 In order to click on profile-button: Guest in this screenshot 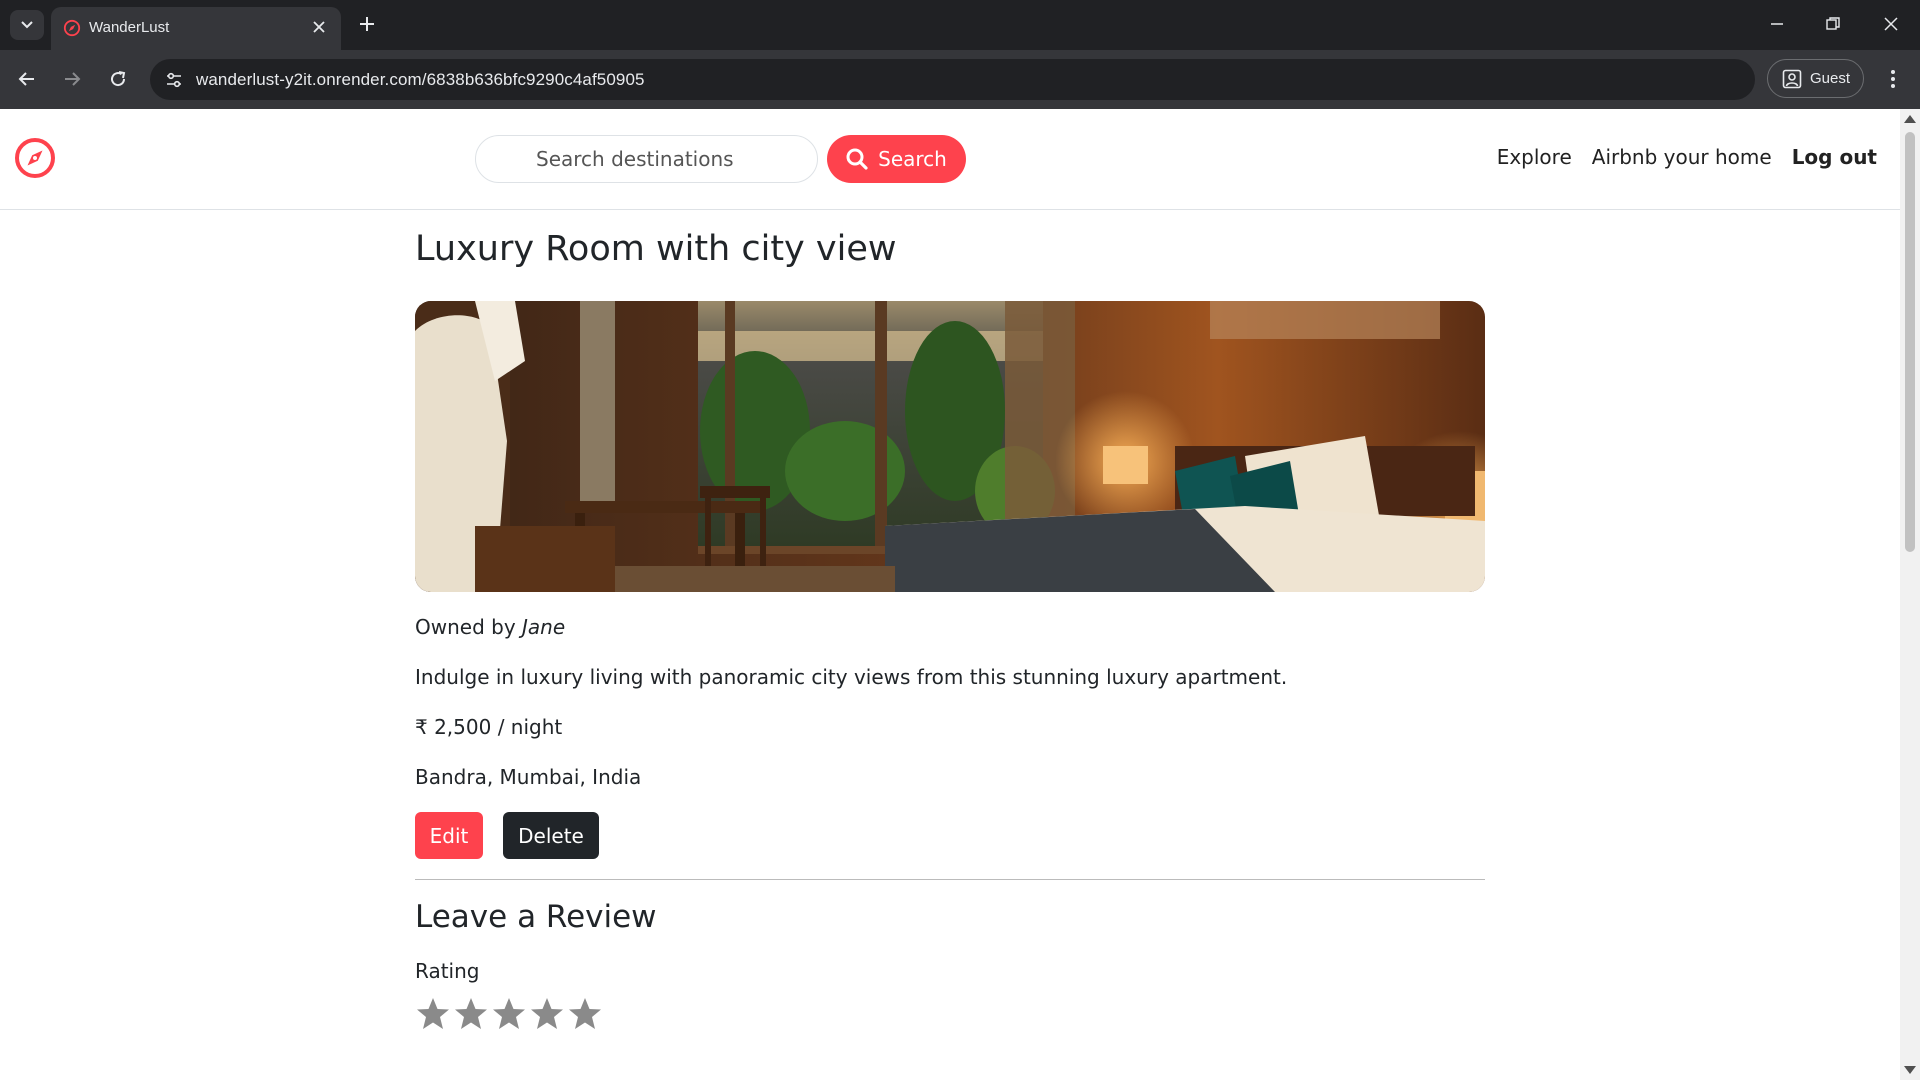, I will do `click(1815, 78)`.